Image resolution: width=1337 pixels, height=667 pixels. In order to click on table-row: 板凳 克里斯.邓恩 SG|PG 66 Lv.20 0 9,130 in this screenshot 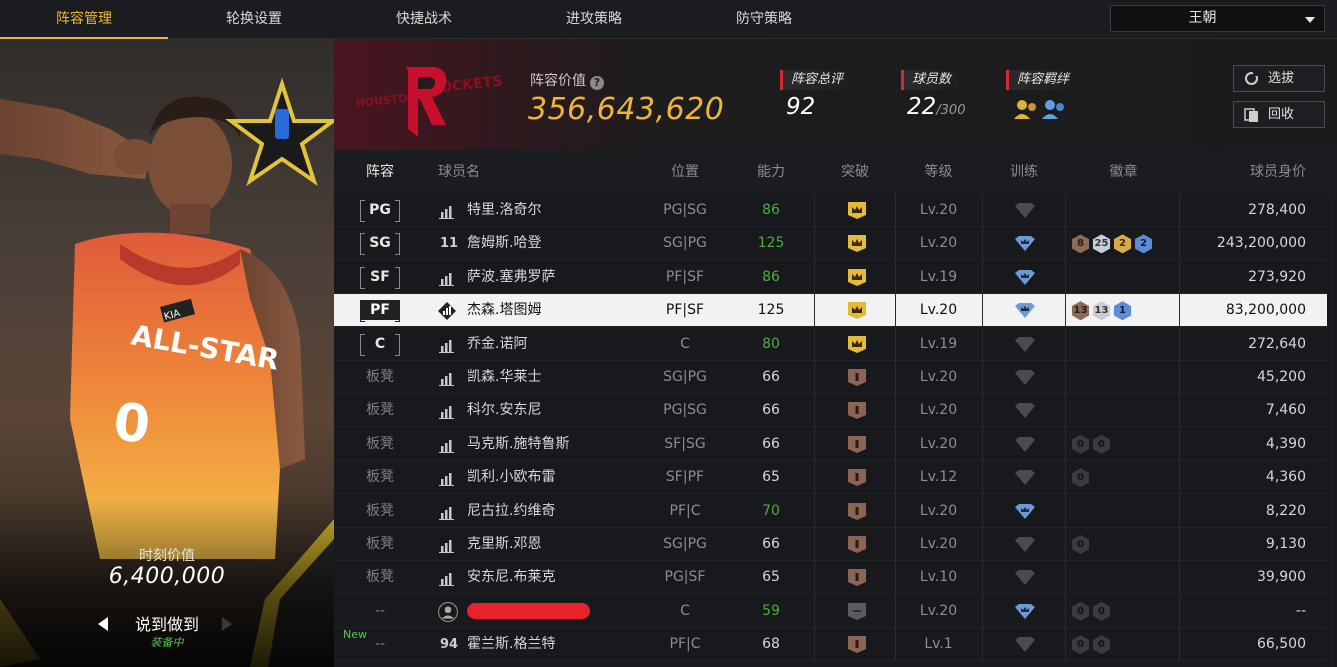, I will do `click(830, 544)`.